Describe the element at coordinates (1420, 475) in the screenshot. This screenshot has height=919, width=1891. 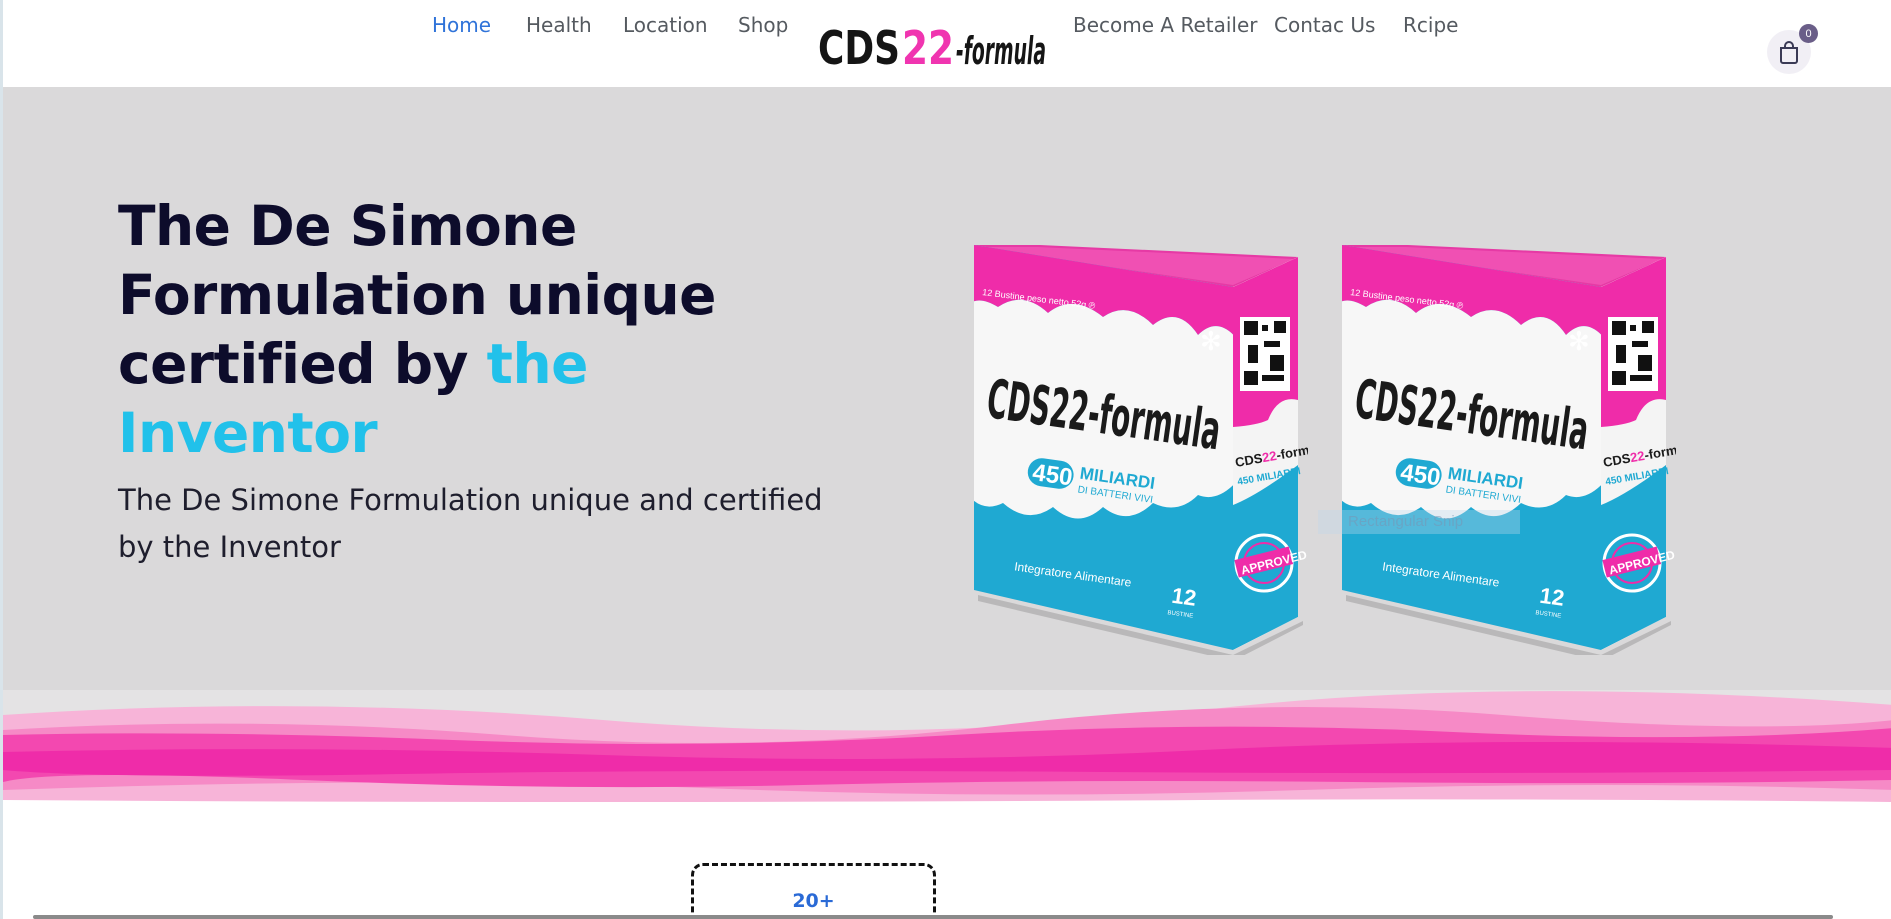
I see `product-2-count: 450` at that location.